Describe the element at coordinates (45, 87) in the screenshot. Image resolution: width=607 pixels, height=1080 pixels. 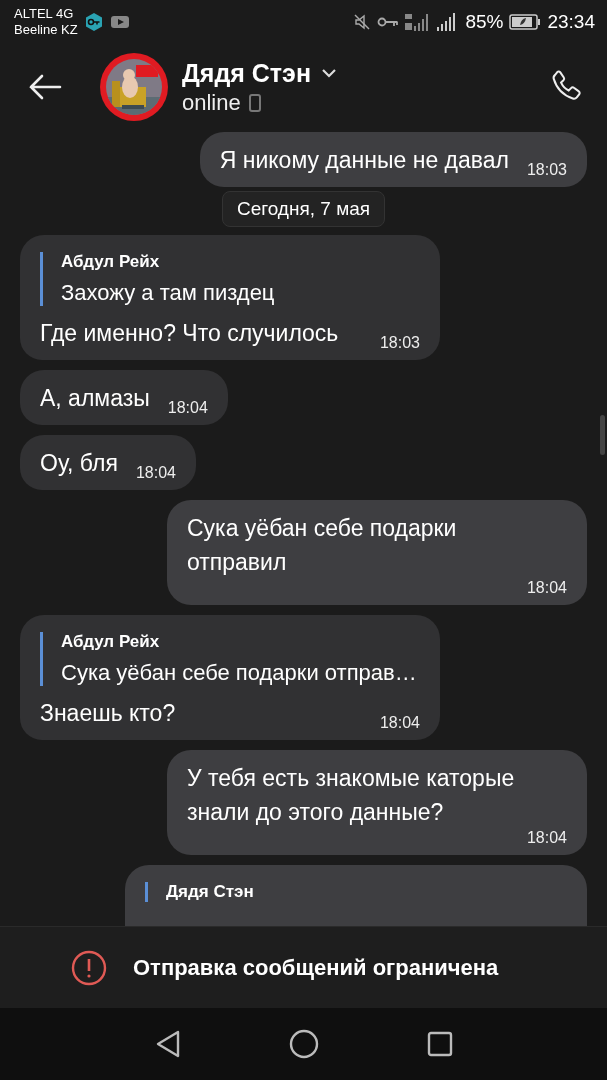
I see `back-arrow-icon` at that location.